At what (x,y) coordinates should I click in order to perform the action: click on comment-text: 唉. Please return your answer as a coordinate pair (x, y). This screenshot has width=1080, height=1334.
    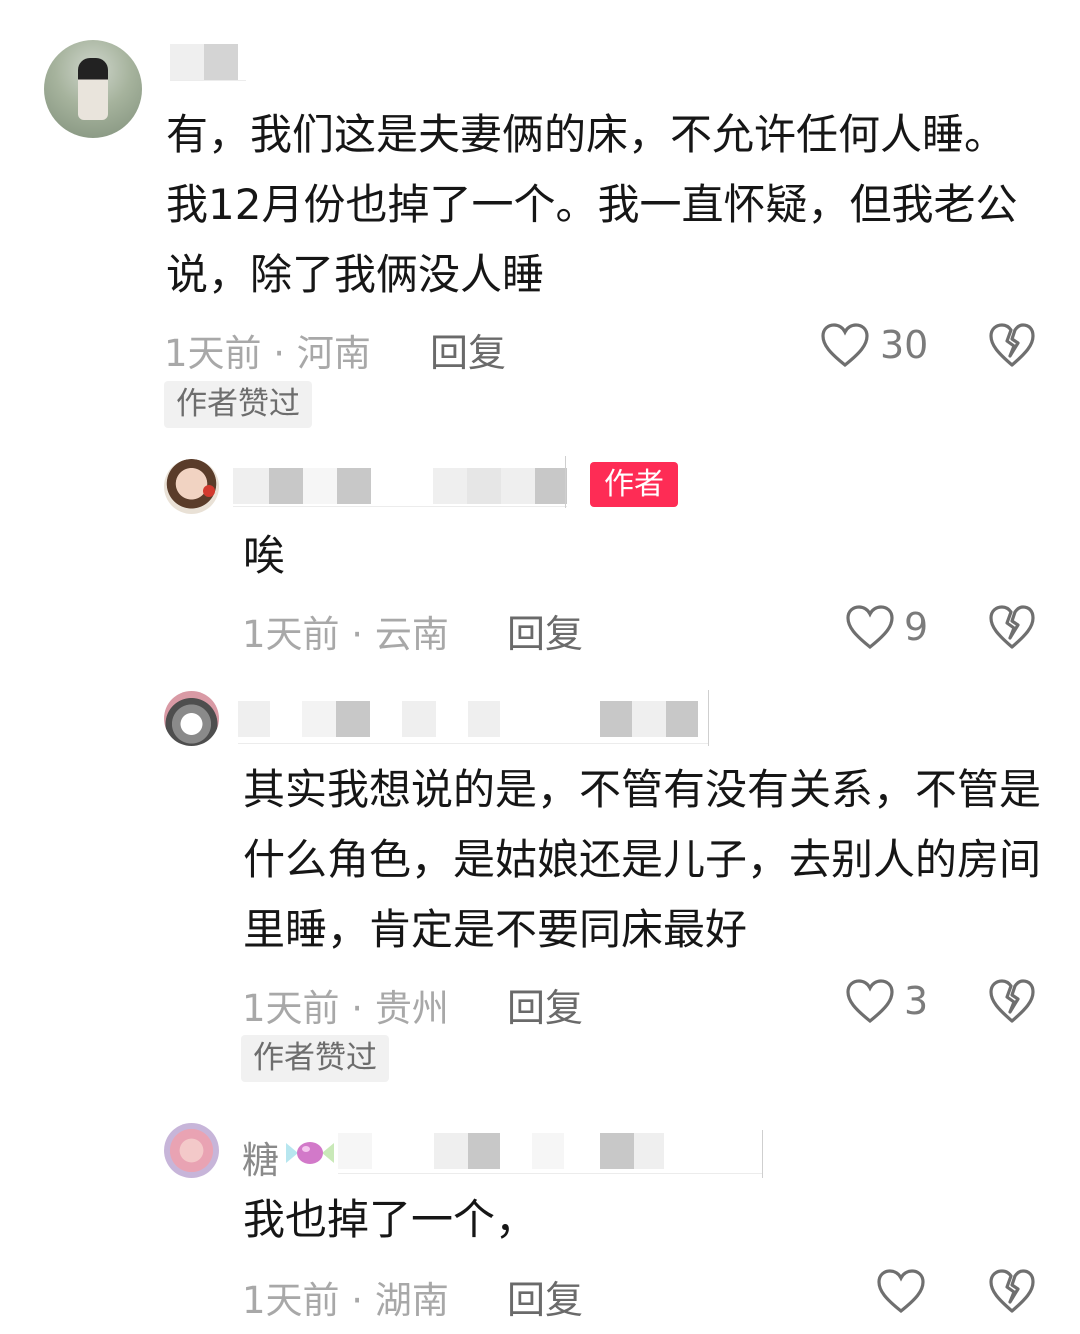
    Looking at the image, I should click on (264, 555).